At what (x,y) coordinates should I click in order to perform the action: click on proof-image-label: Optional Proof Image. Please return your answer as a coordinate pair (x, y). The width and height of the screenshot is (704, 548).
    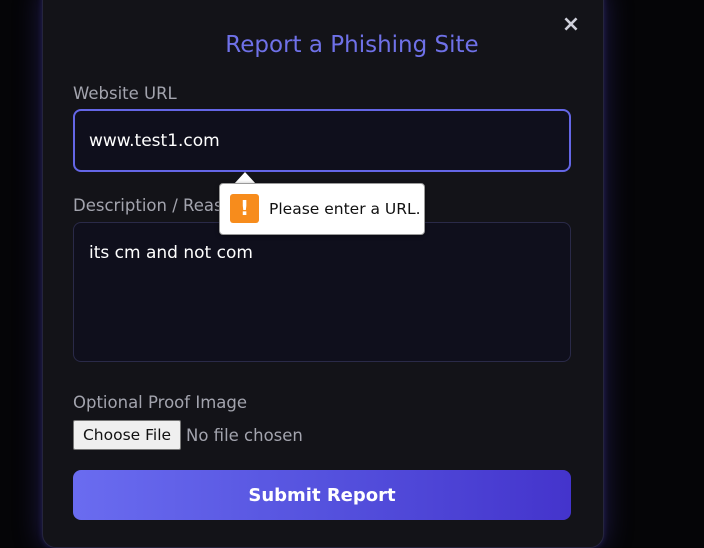
    Looking at the image, I should click on (160, 402).